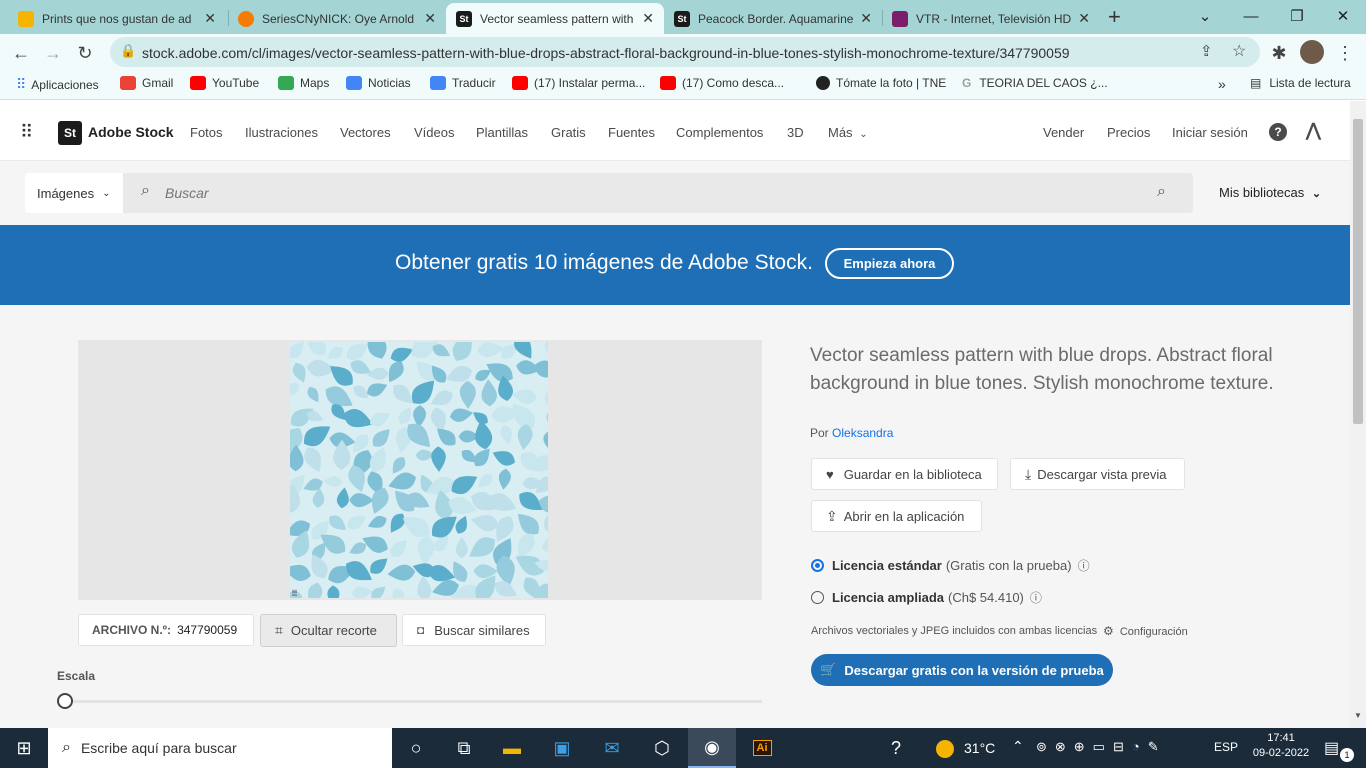  I want to click on nav-mas: Más ⌄, so click(848, 132).